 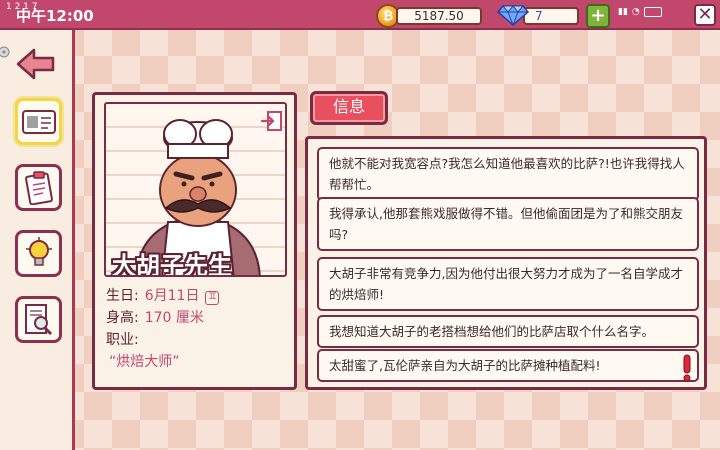 I want to click on info-entry-text: 大胡子非常有竞争力,因为他付出很大努力才成为了一名自学成才的烘焙师!, so click(x=506, y=284).